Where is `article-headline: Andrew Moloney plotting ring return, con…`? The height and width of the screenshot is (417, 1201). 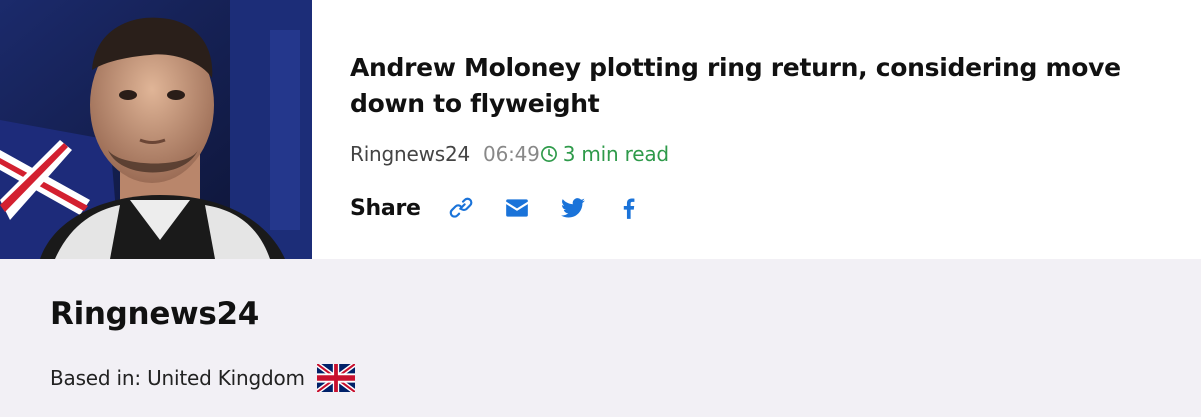 article-headline: Andrew Moloney plotting ring return, con… is located at coordinates (760, 86).